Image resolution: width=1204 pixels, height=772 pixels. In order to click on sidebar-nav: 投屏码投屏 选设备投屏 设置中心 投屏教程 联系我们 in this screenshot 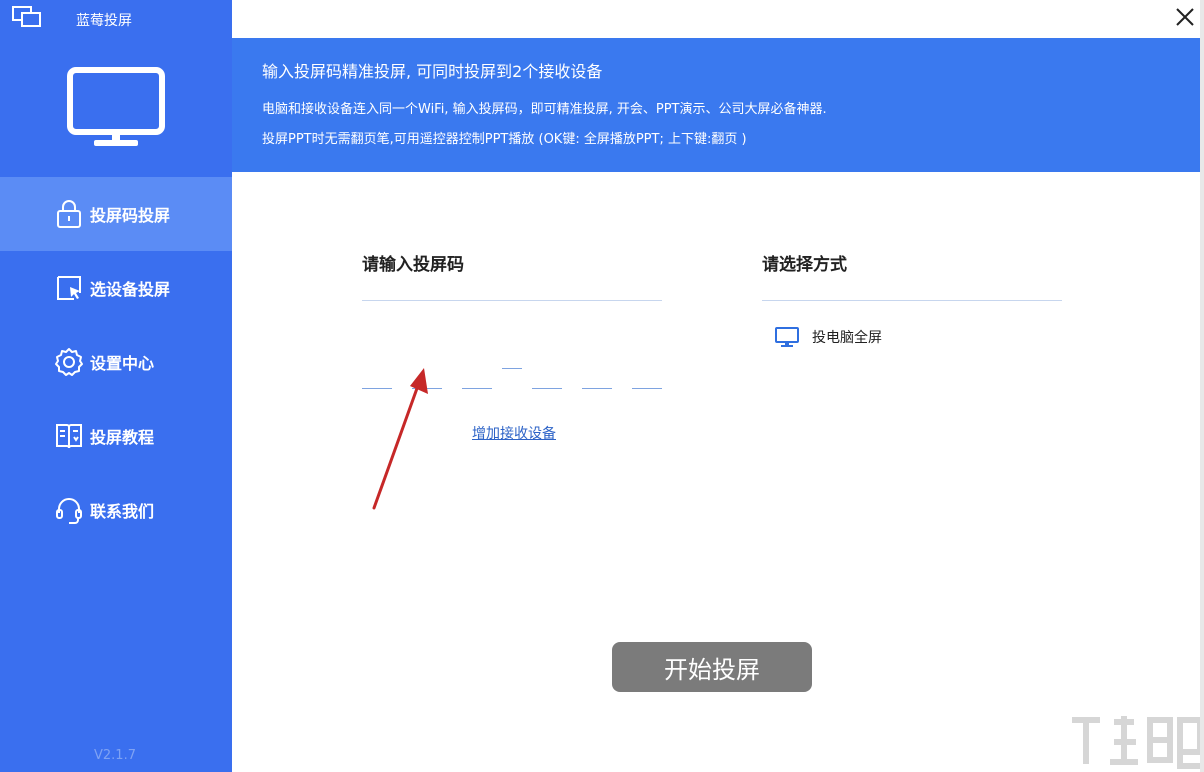, I will do `click(116, 362)`.